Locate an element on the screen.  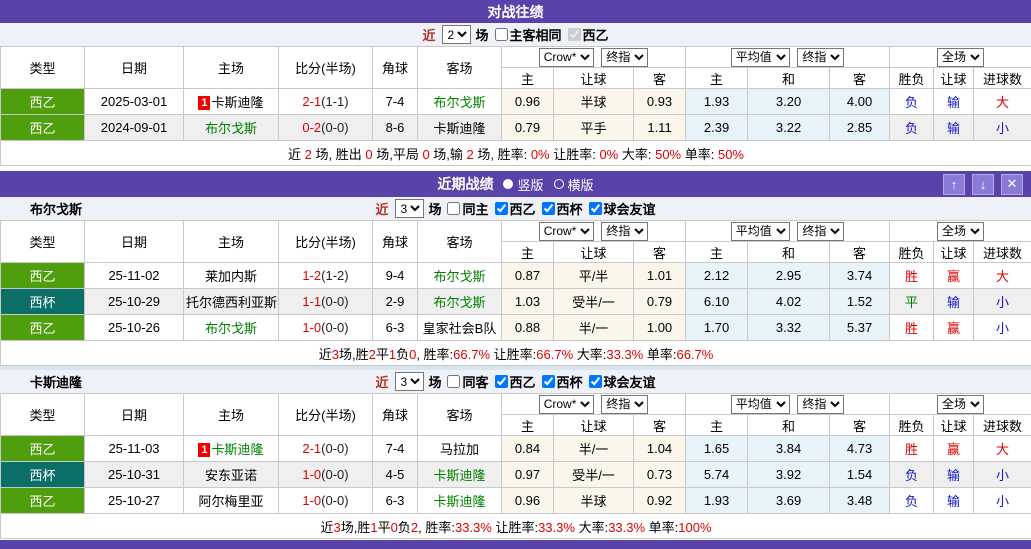
castellon-recent-count-select: 3 is located at coordinates (409, 381).